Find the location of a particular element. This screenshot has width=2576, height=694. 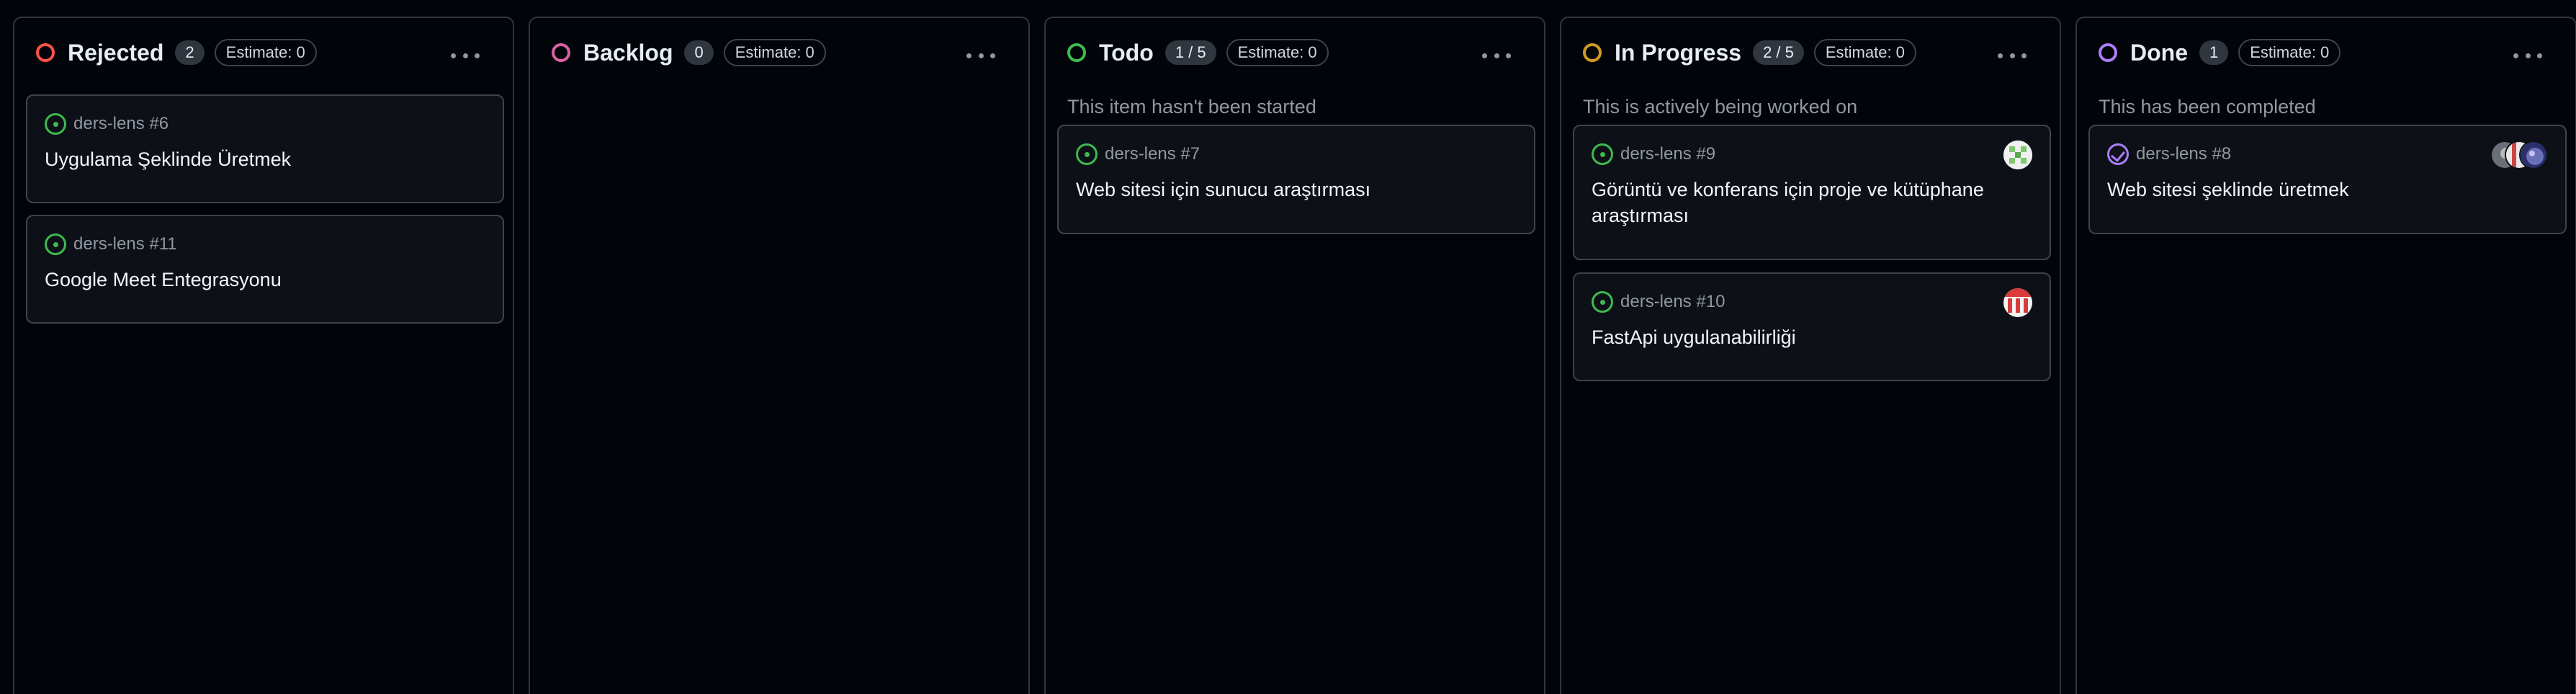

issue-reference: ders-lens #6 is located at coordinates (121, 124).